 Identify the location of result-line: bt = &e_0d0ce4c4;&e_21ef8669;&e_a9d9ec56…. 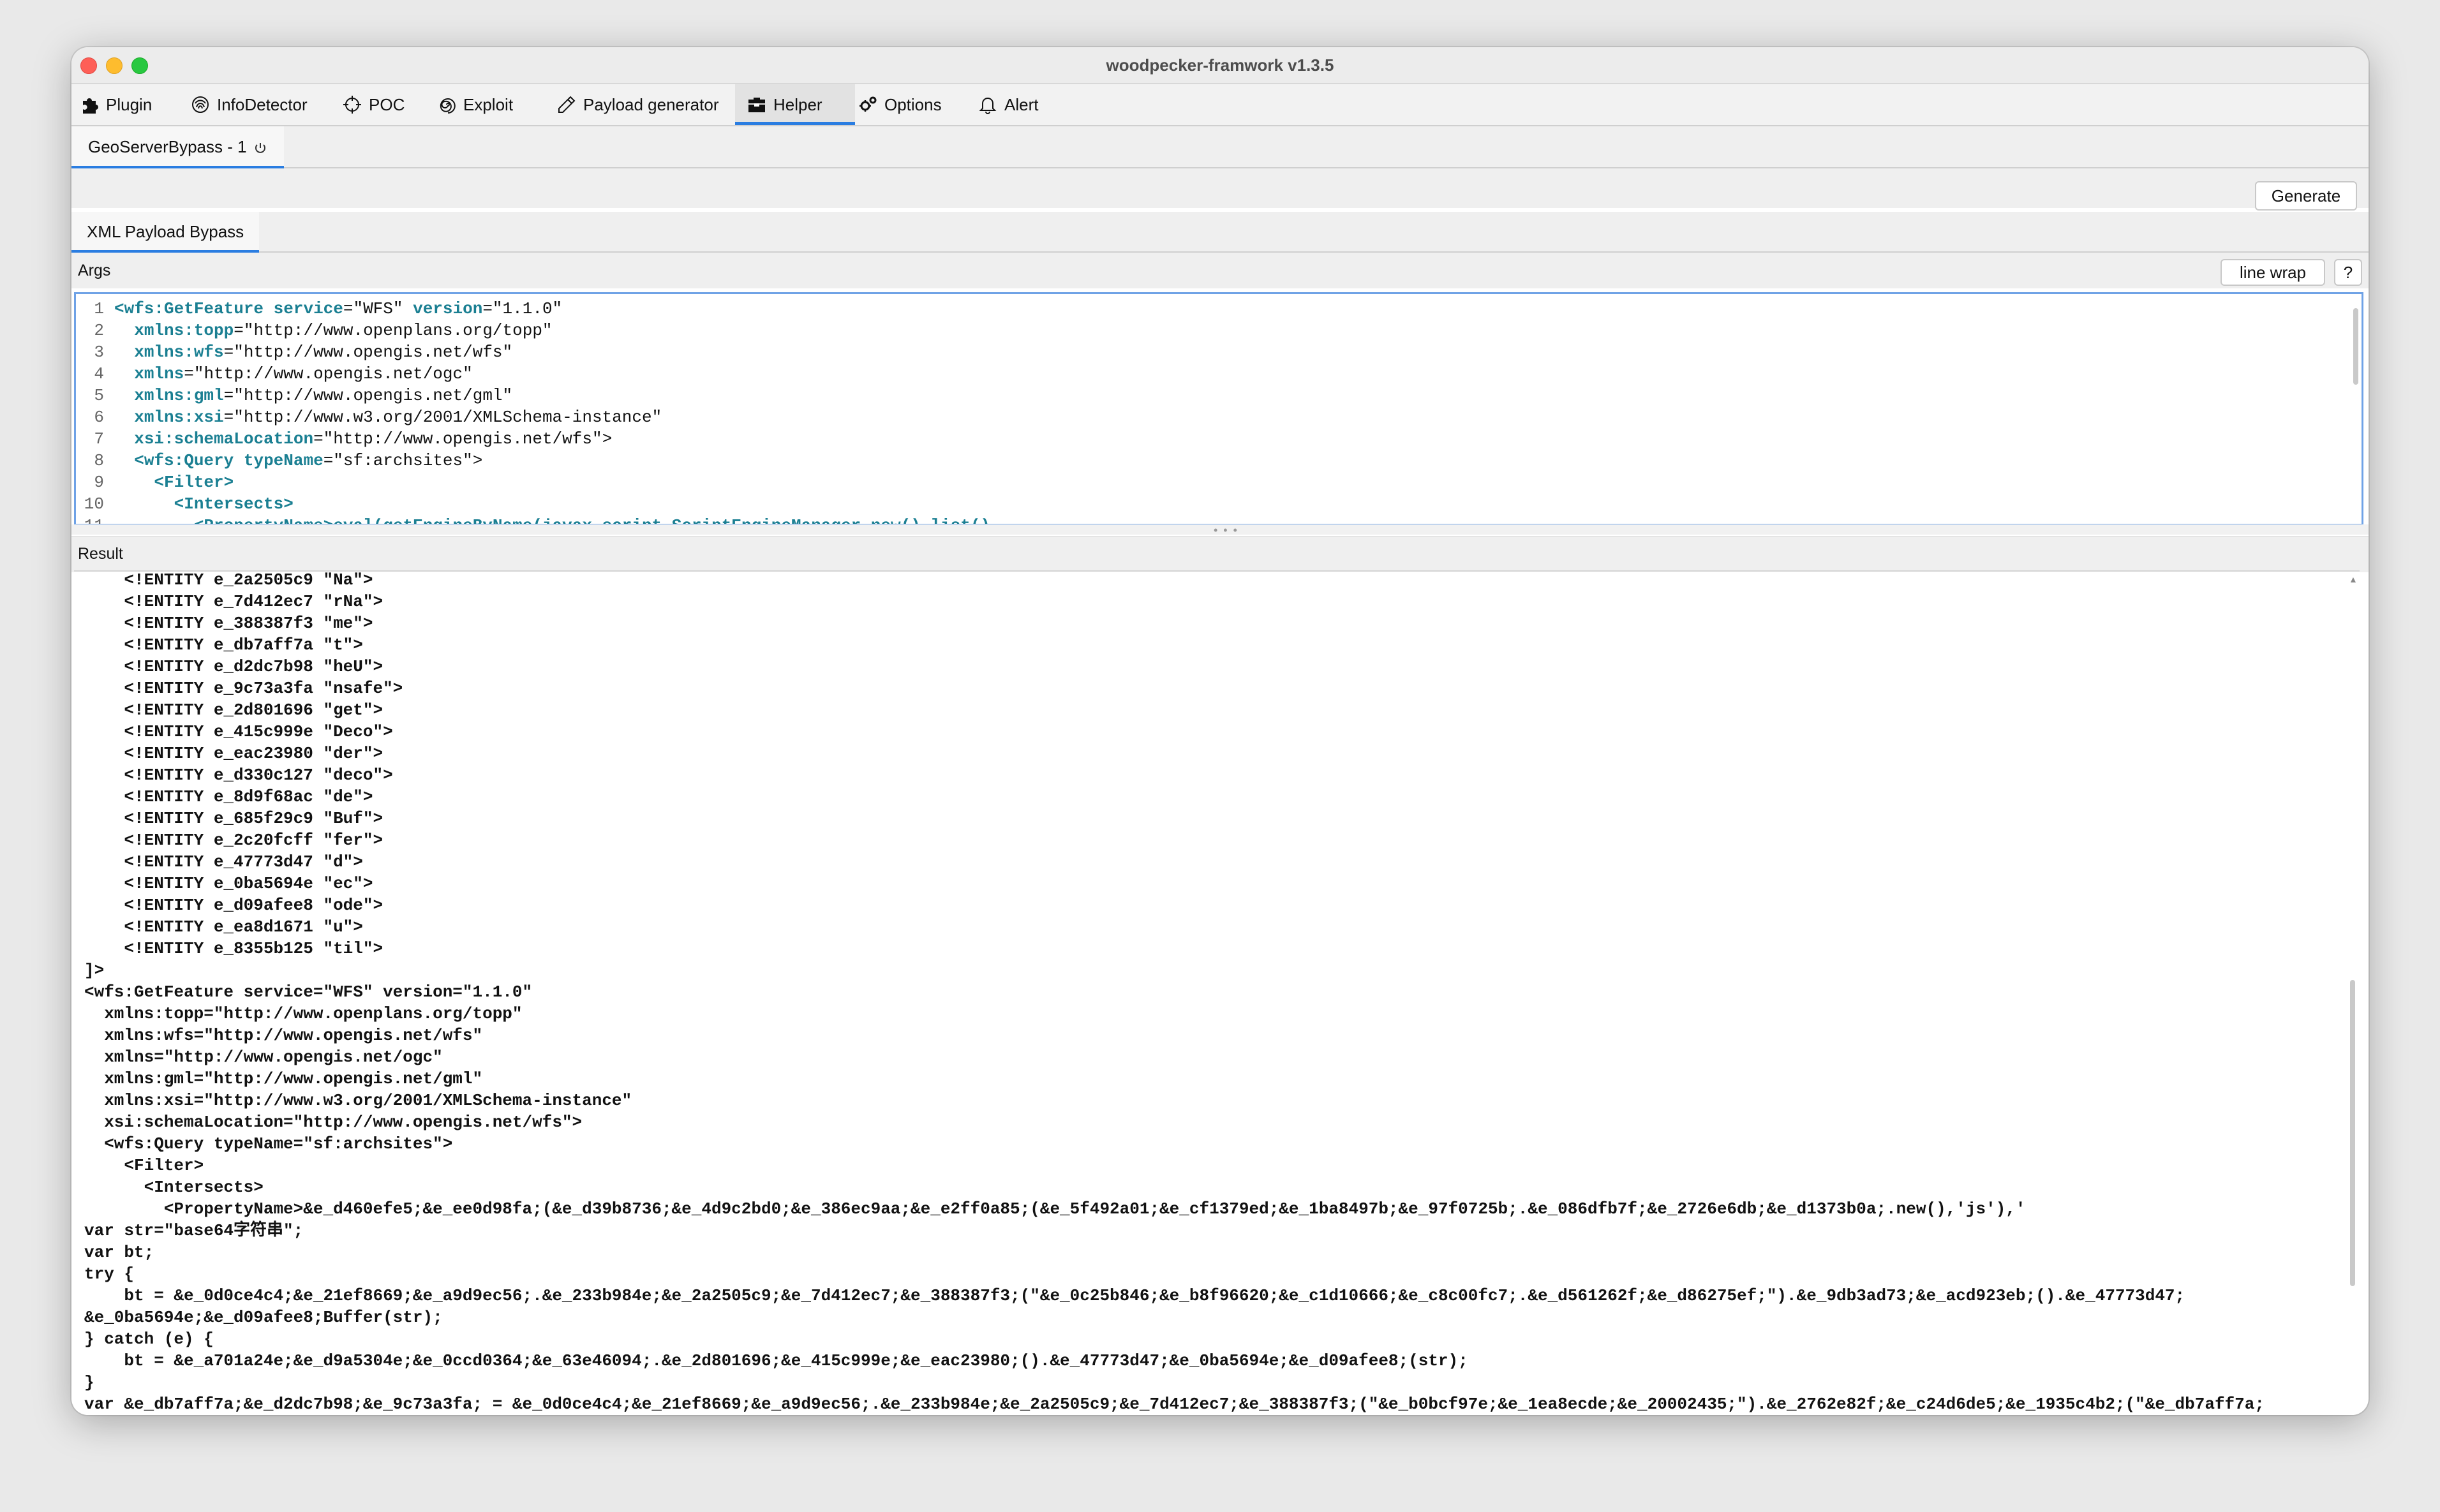
(1134, 1295).